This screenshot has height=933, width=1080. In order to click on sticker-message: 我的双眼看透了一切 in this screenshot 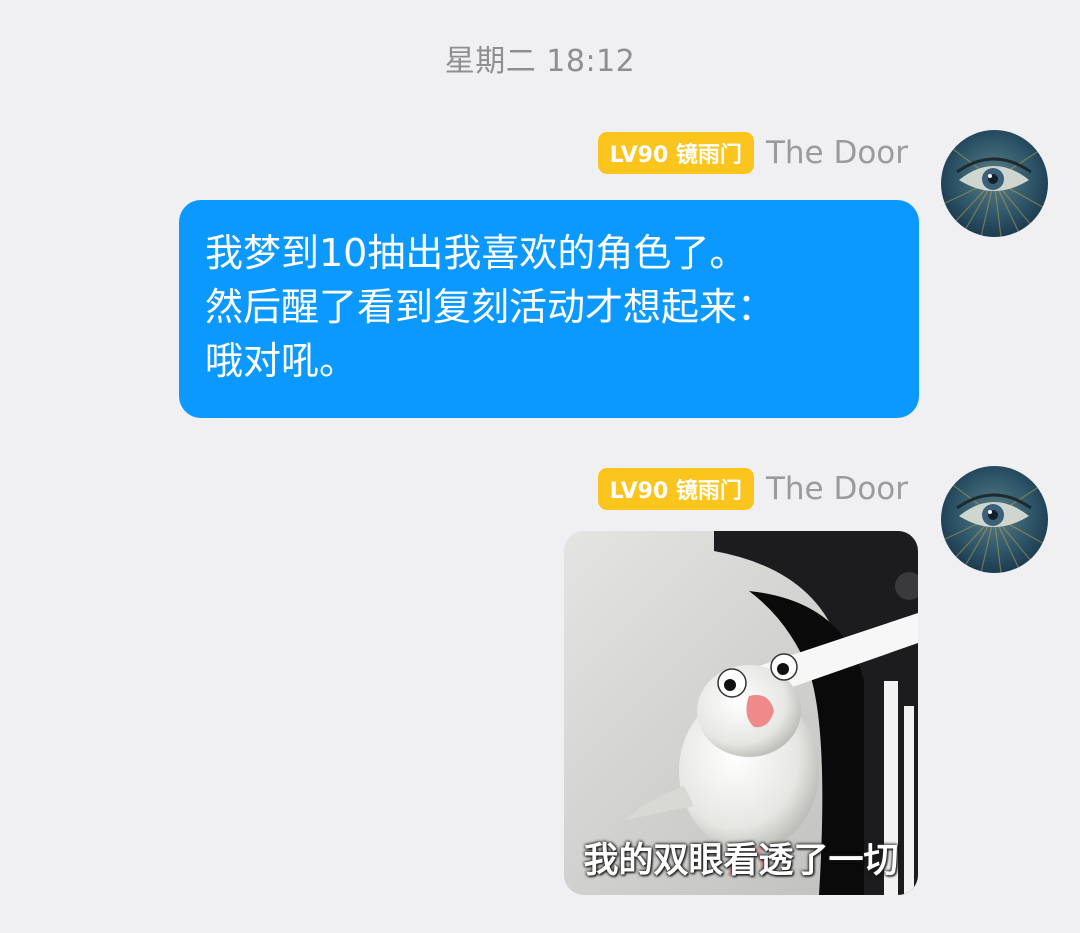, I will do `click(741, 713)`.